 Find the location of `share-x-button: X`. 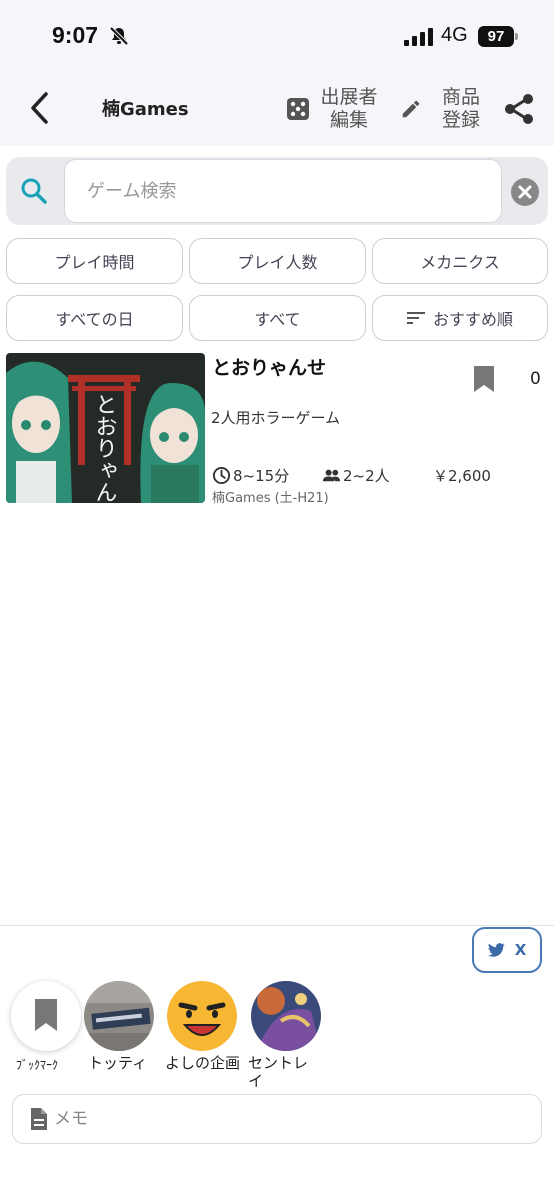

share-x-button: X is located at coordinates (507, 950).